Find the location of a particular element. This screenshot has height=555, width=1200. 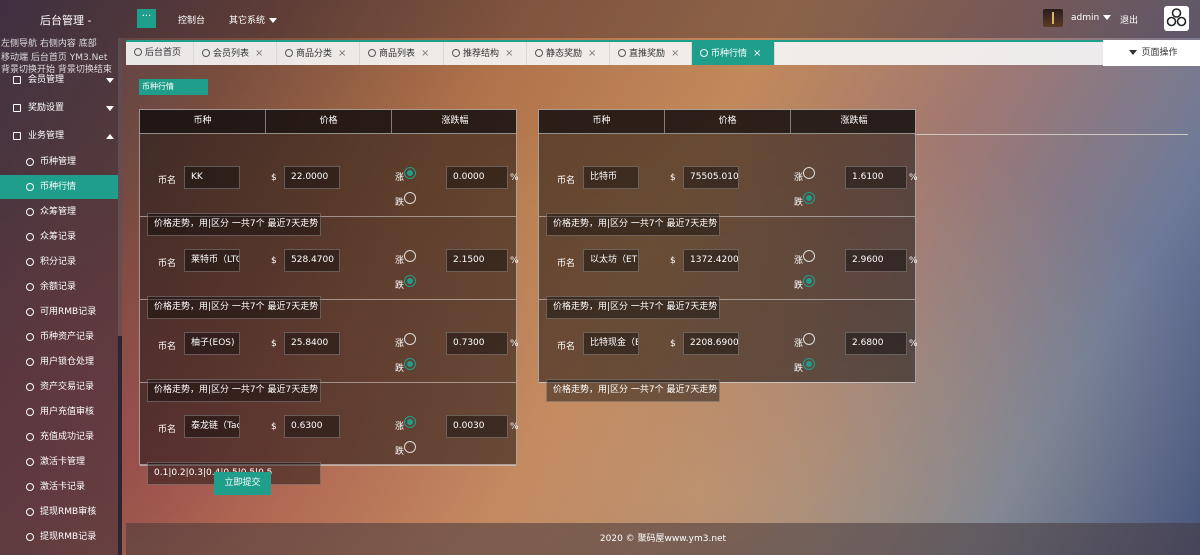

tab-direct-reward: 直推奖励 × is located at coordinates (651, 53).